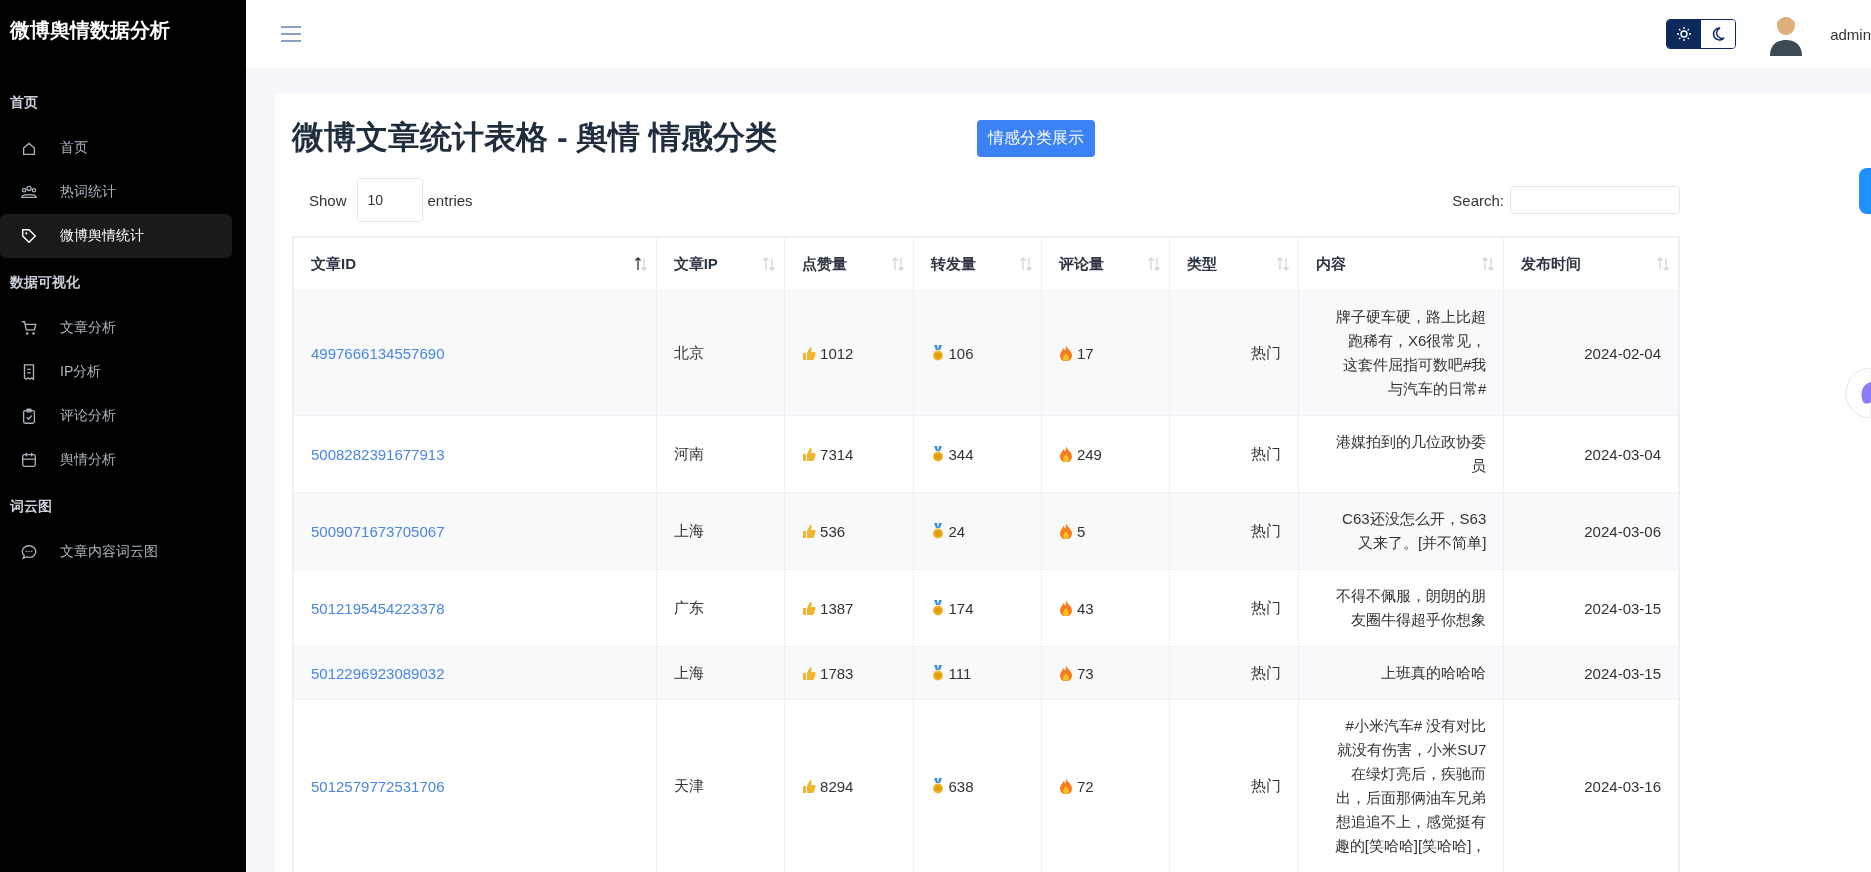 Image resolution: width=1871 pixels, height=872 pixels. Describe the element at coordinates (688, 607) in the screenshot. I see `table-cell: 广东` at that location.